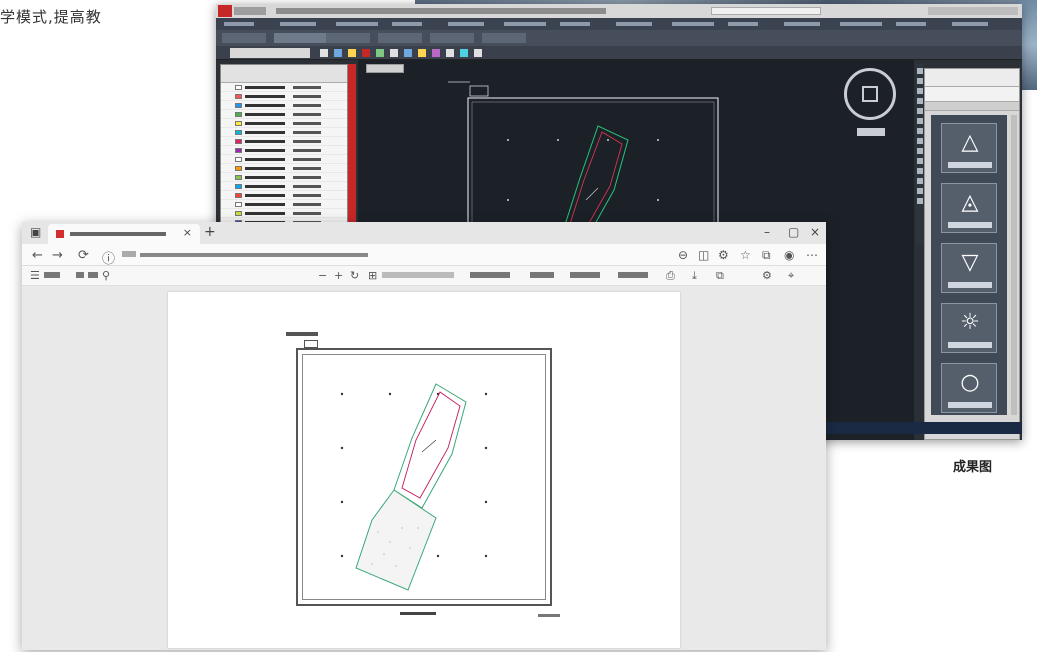 The image size is (1037, 652). I want to click on more-menu-icon: ⋯, so click(812, 255).